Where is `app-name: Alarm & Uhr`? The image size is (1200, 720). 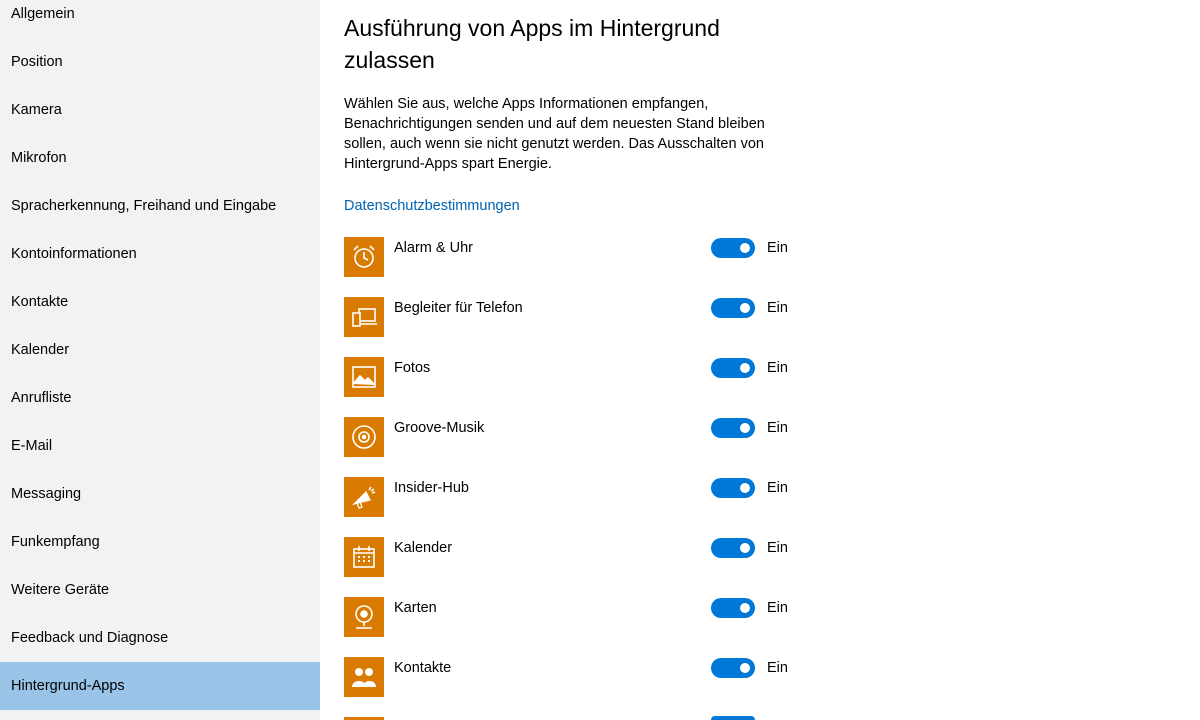
app-name: Alarm & Uhr is located at coordinates (433, 248).